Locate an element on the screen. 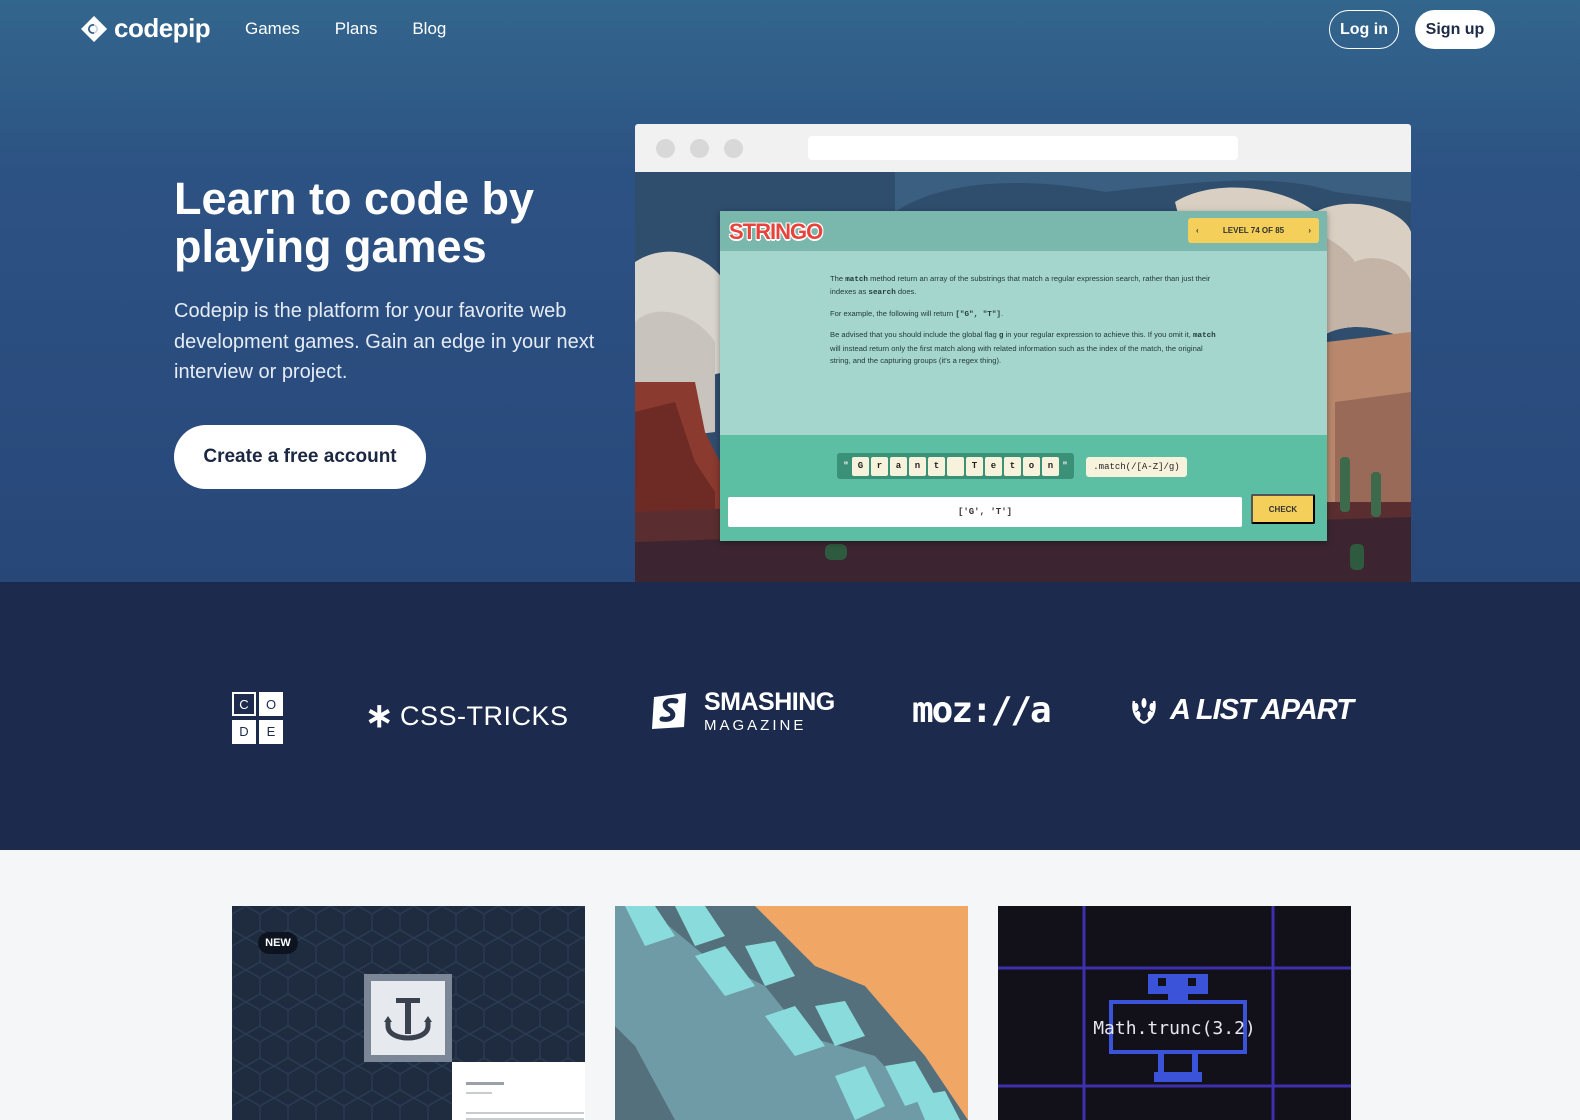 This screenshot has height=1120, width=1580. anchor-tile is located at coordinates (408, 1018).